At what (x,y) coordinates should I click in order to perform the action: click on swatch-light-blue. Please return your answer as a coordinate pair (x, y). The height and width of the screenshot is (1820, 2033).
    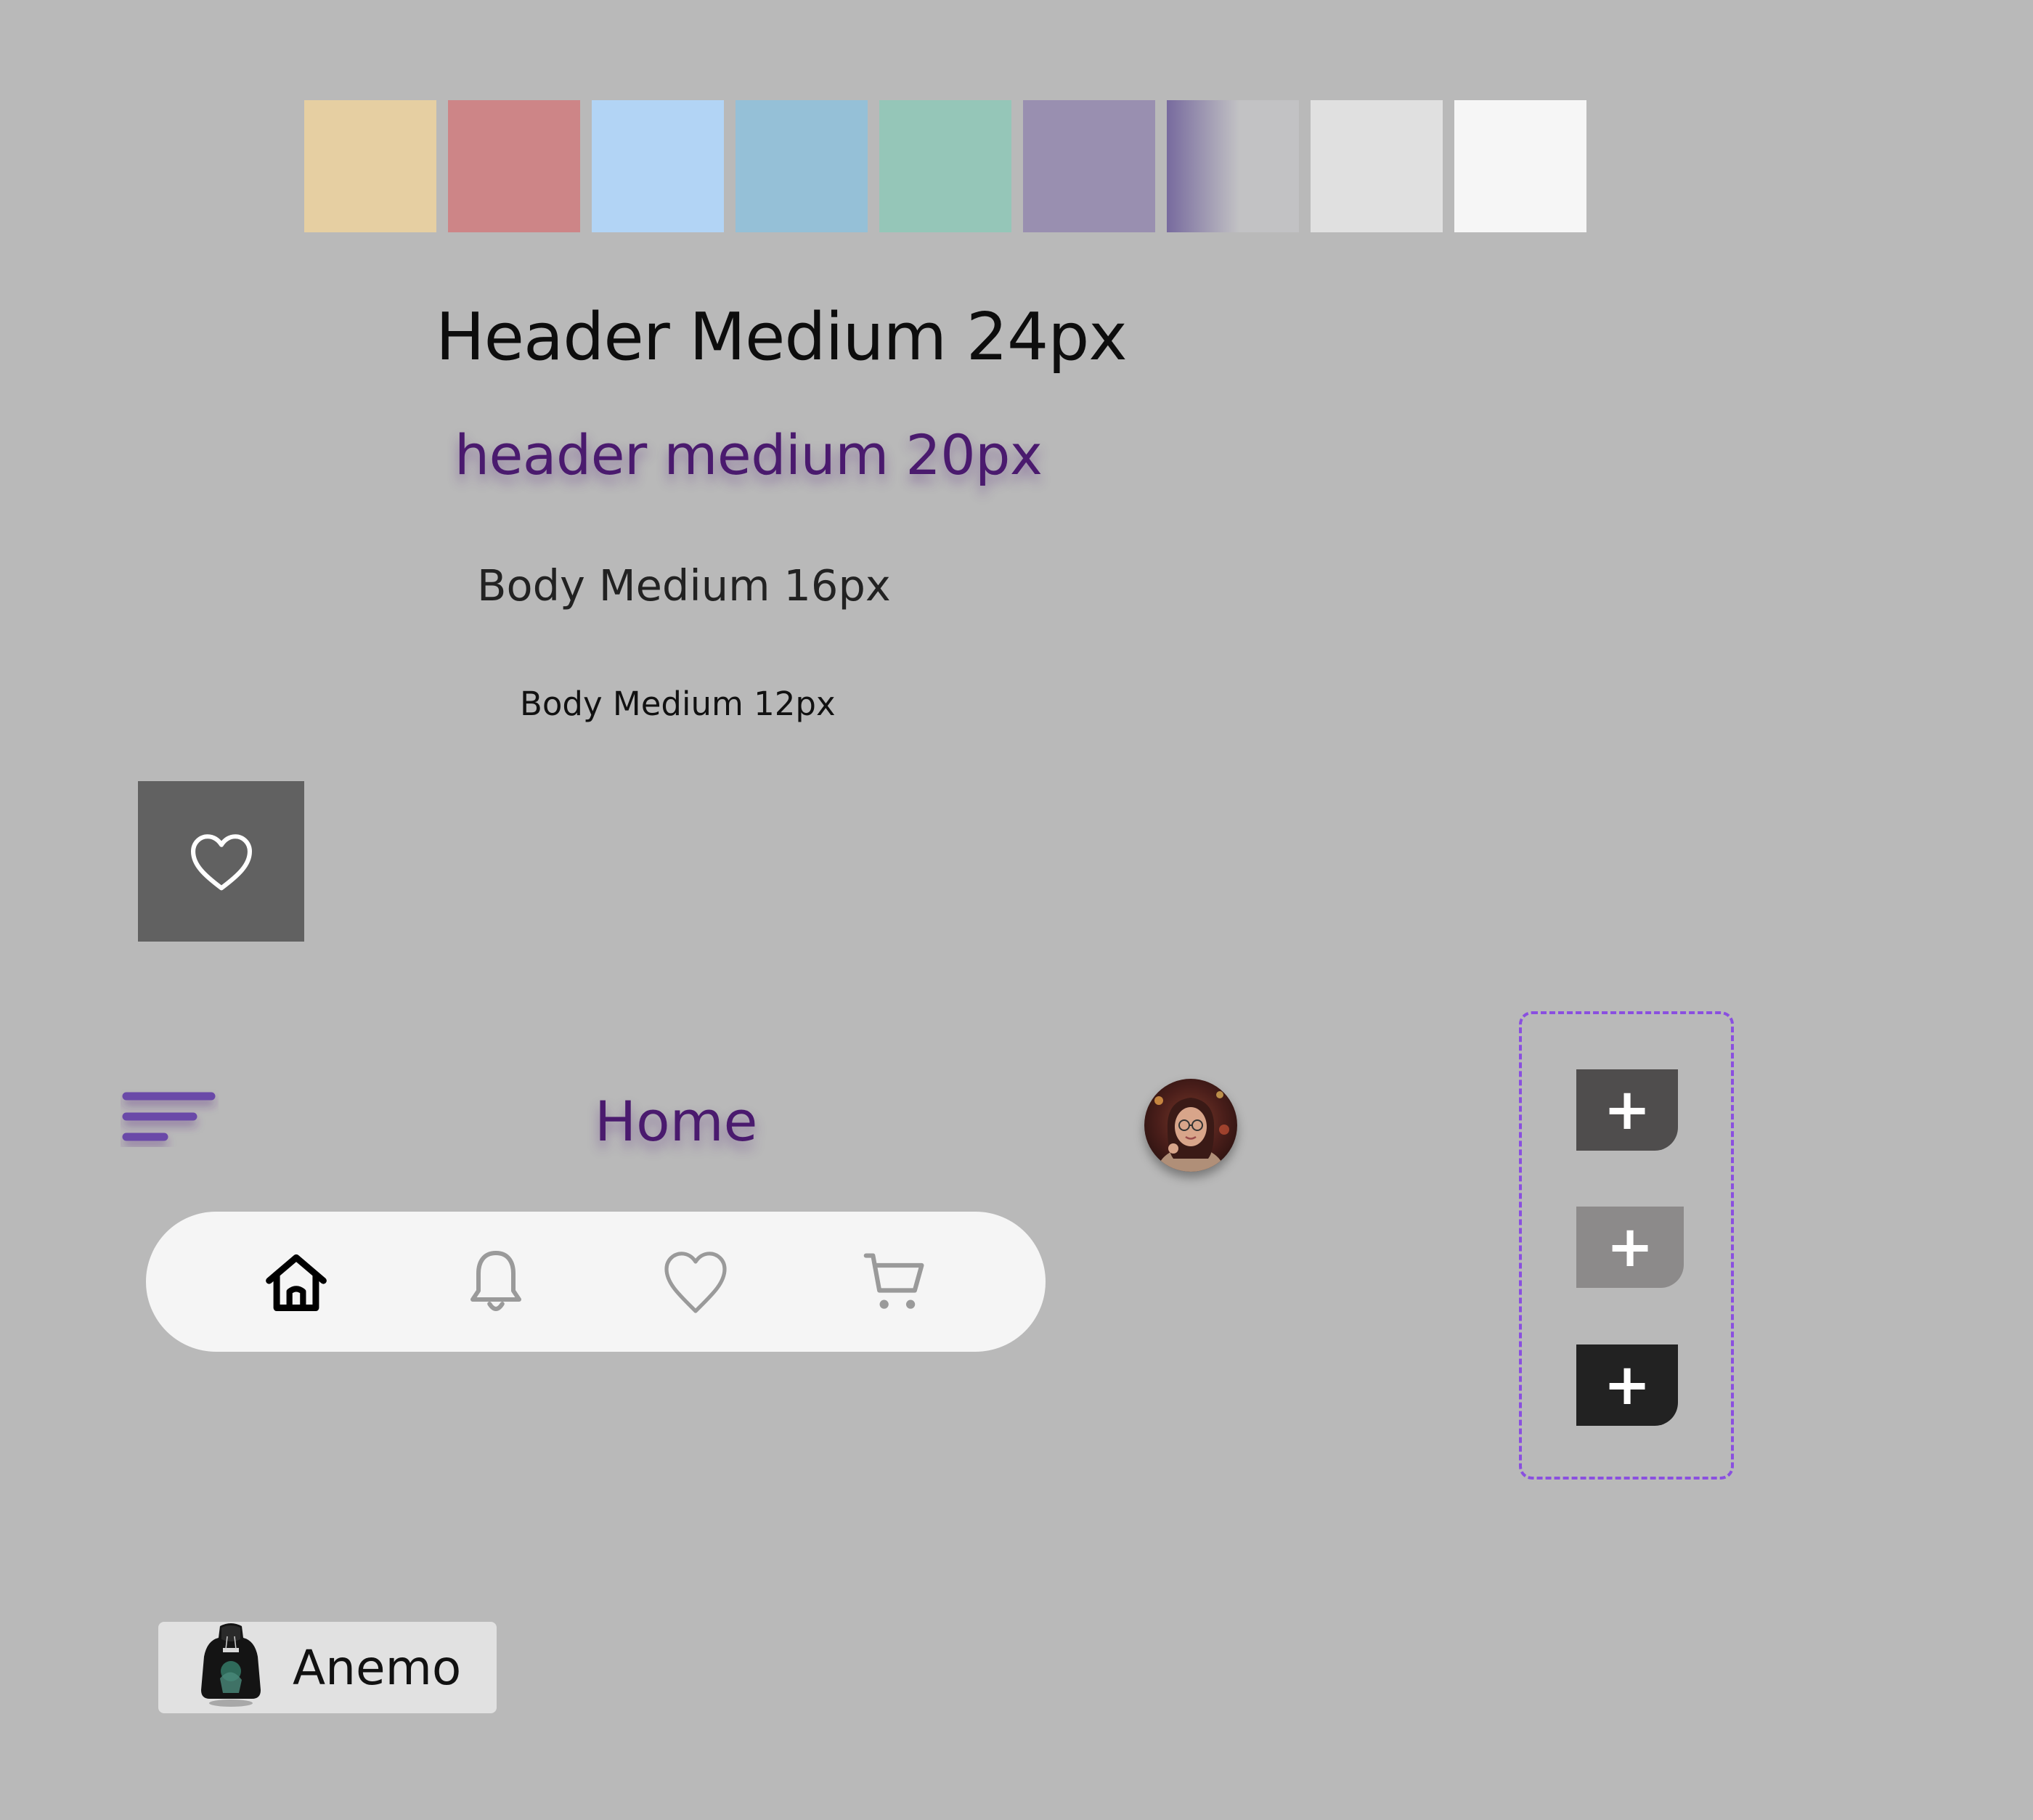
    Looking at the image, I should click on (658, 166).